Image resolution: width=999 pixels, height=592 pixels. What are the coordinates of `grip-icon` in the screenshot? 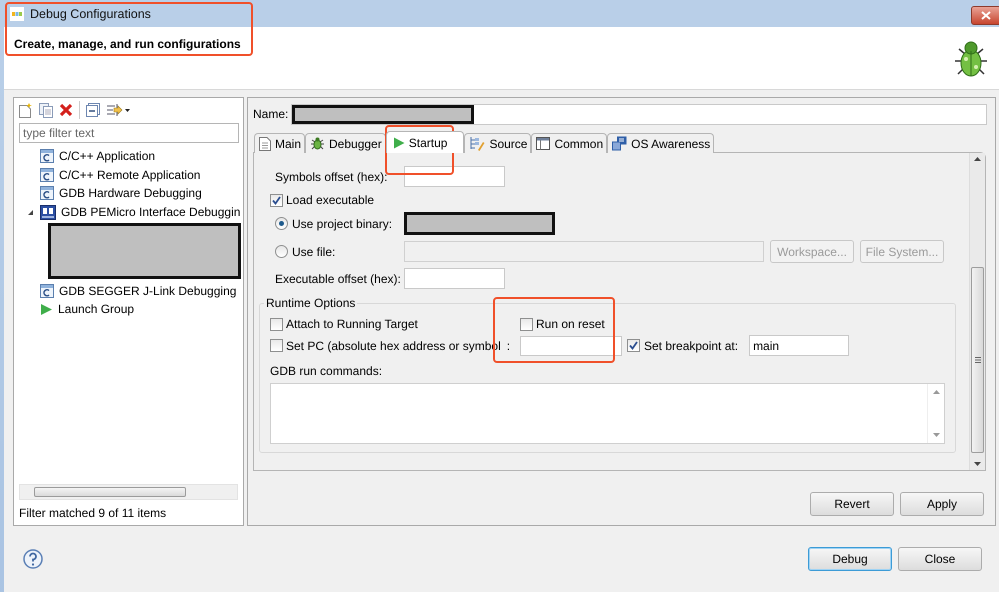 It's located at (977, 360).